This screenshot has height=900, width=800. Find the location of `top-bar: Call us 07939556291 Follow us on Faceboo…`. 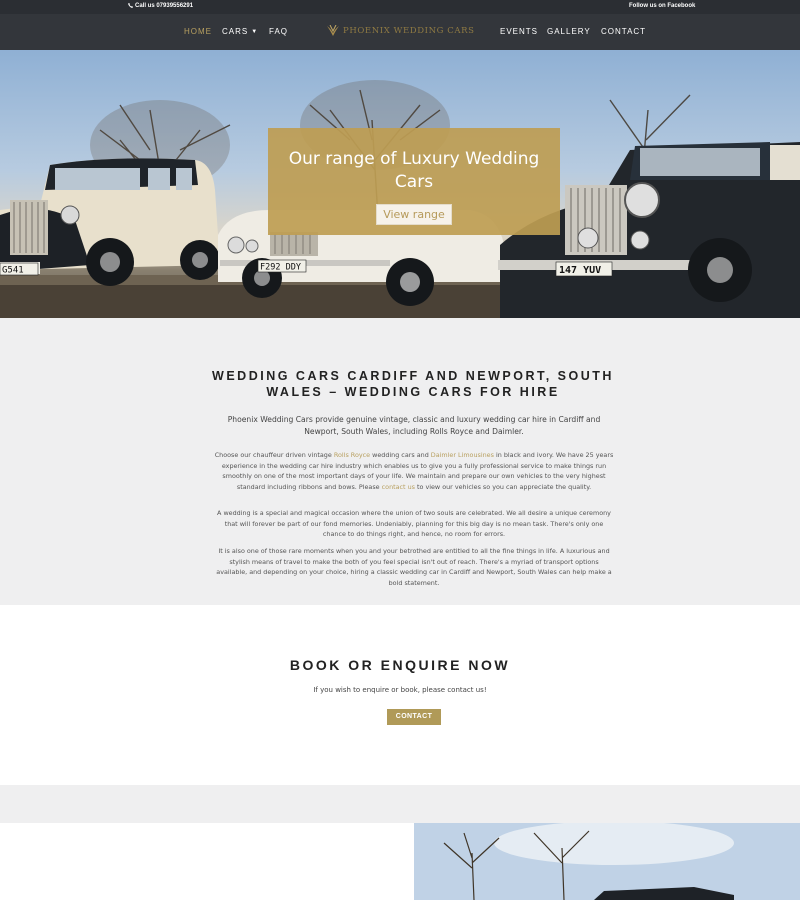

top-bar: Call us 07939556291 Follow us on Faceboo… is located at coordinates (400, 7).